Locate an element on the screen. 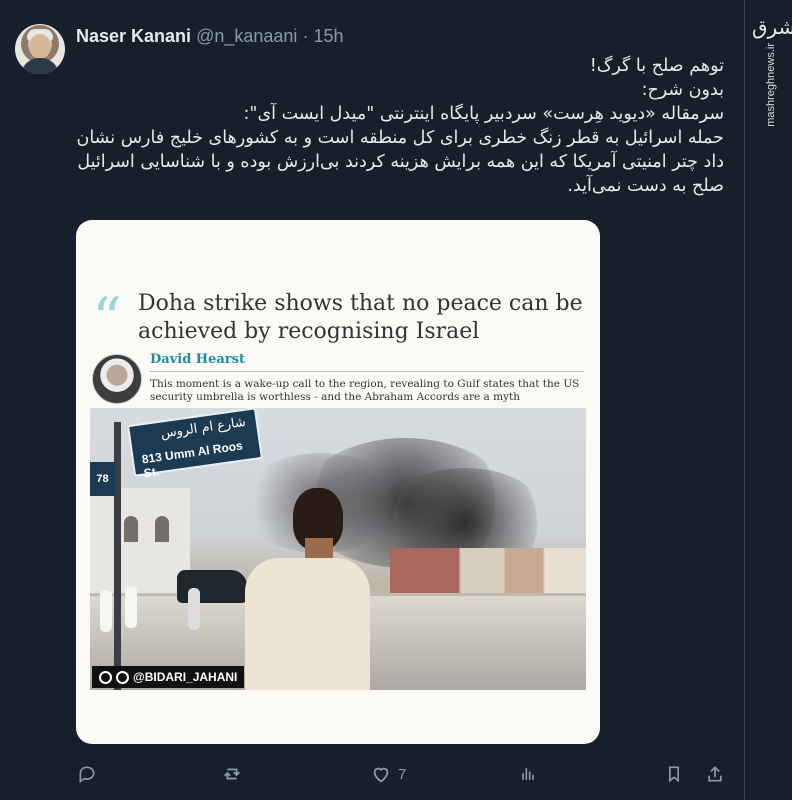  retweet-icon is located at coordinates (232, 774).